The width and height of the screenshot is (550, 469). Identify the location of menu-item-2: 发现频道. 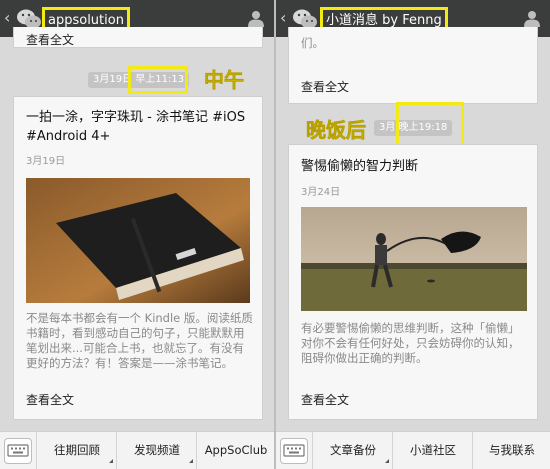
(156, 450).